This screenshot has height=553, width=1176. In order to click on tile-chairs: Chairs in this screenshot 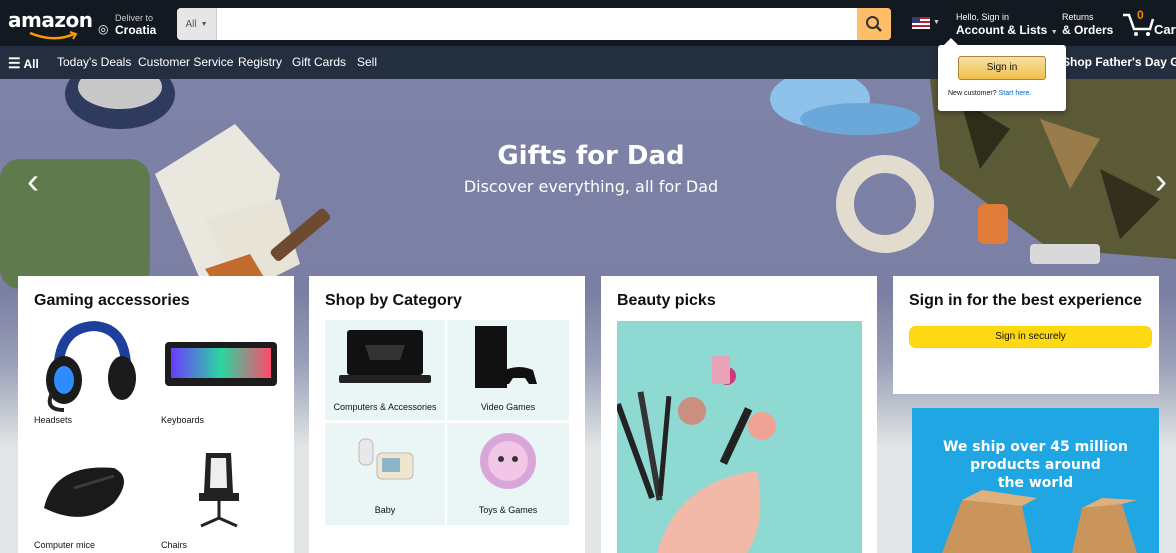, I will do `click(221, 500)`.